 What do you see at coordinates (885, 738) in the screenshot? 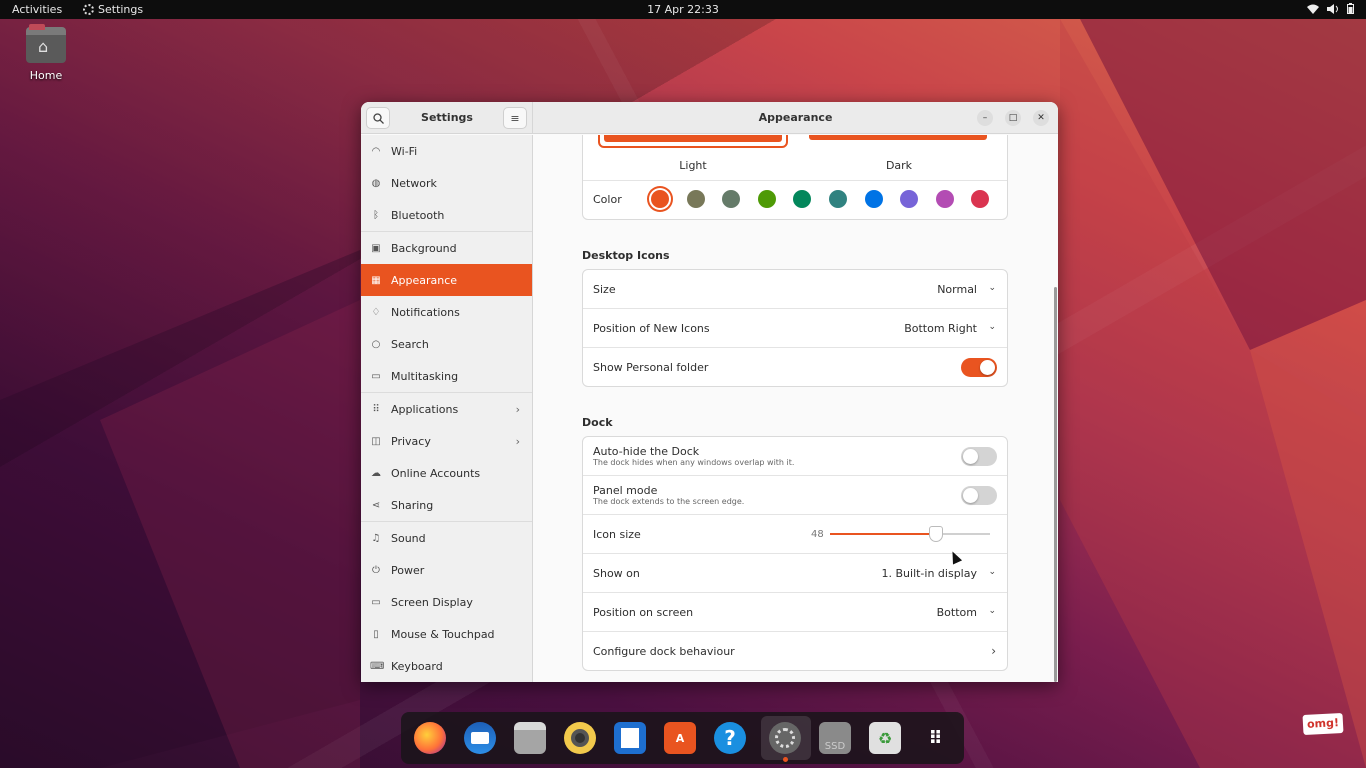
I see `trash-icon: ♻` at bounding box center [885, 738].